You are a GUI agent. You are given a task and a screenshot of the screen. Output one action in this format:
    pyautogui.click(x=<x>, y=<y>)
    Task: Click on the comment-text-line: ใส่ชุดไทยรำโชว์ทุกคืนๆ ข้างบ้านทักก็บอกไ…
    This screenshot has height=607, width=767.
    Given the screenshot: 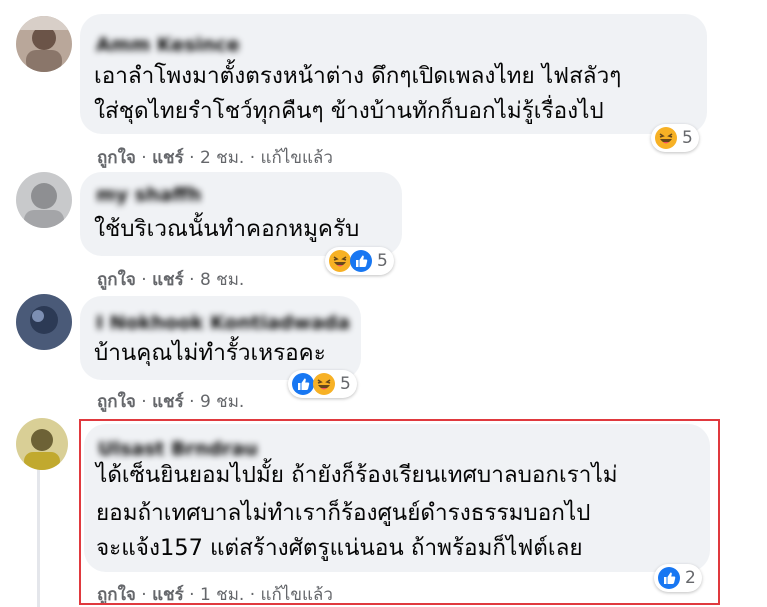 What is the action you would take?
    pyautogui.click(x=349, y=111)
    